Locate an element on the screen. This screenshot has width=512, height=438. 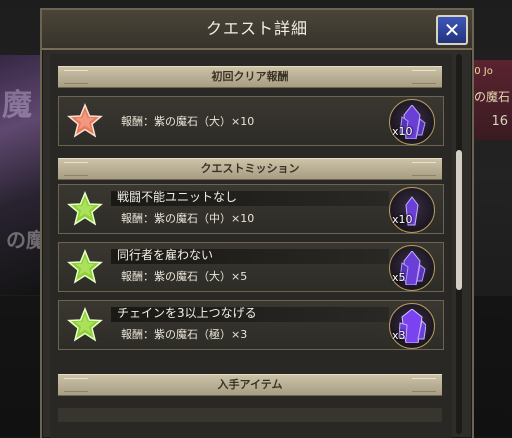
background-right-number: 16 is located at coordinates (499, 121).